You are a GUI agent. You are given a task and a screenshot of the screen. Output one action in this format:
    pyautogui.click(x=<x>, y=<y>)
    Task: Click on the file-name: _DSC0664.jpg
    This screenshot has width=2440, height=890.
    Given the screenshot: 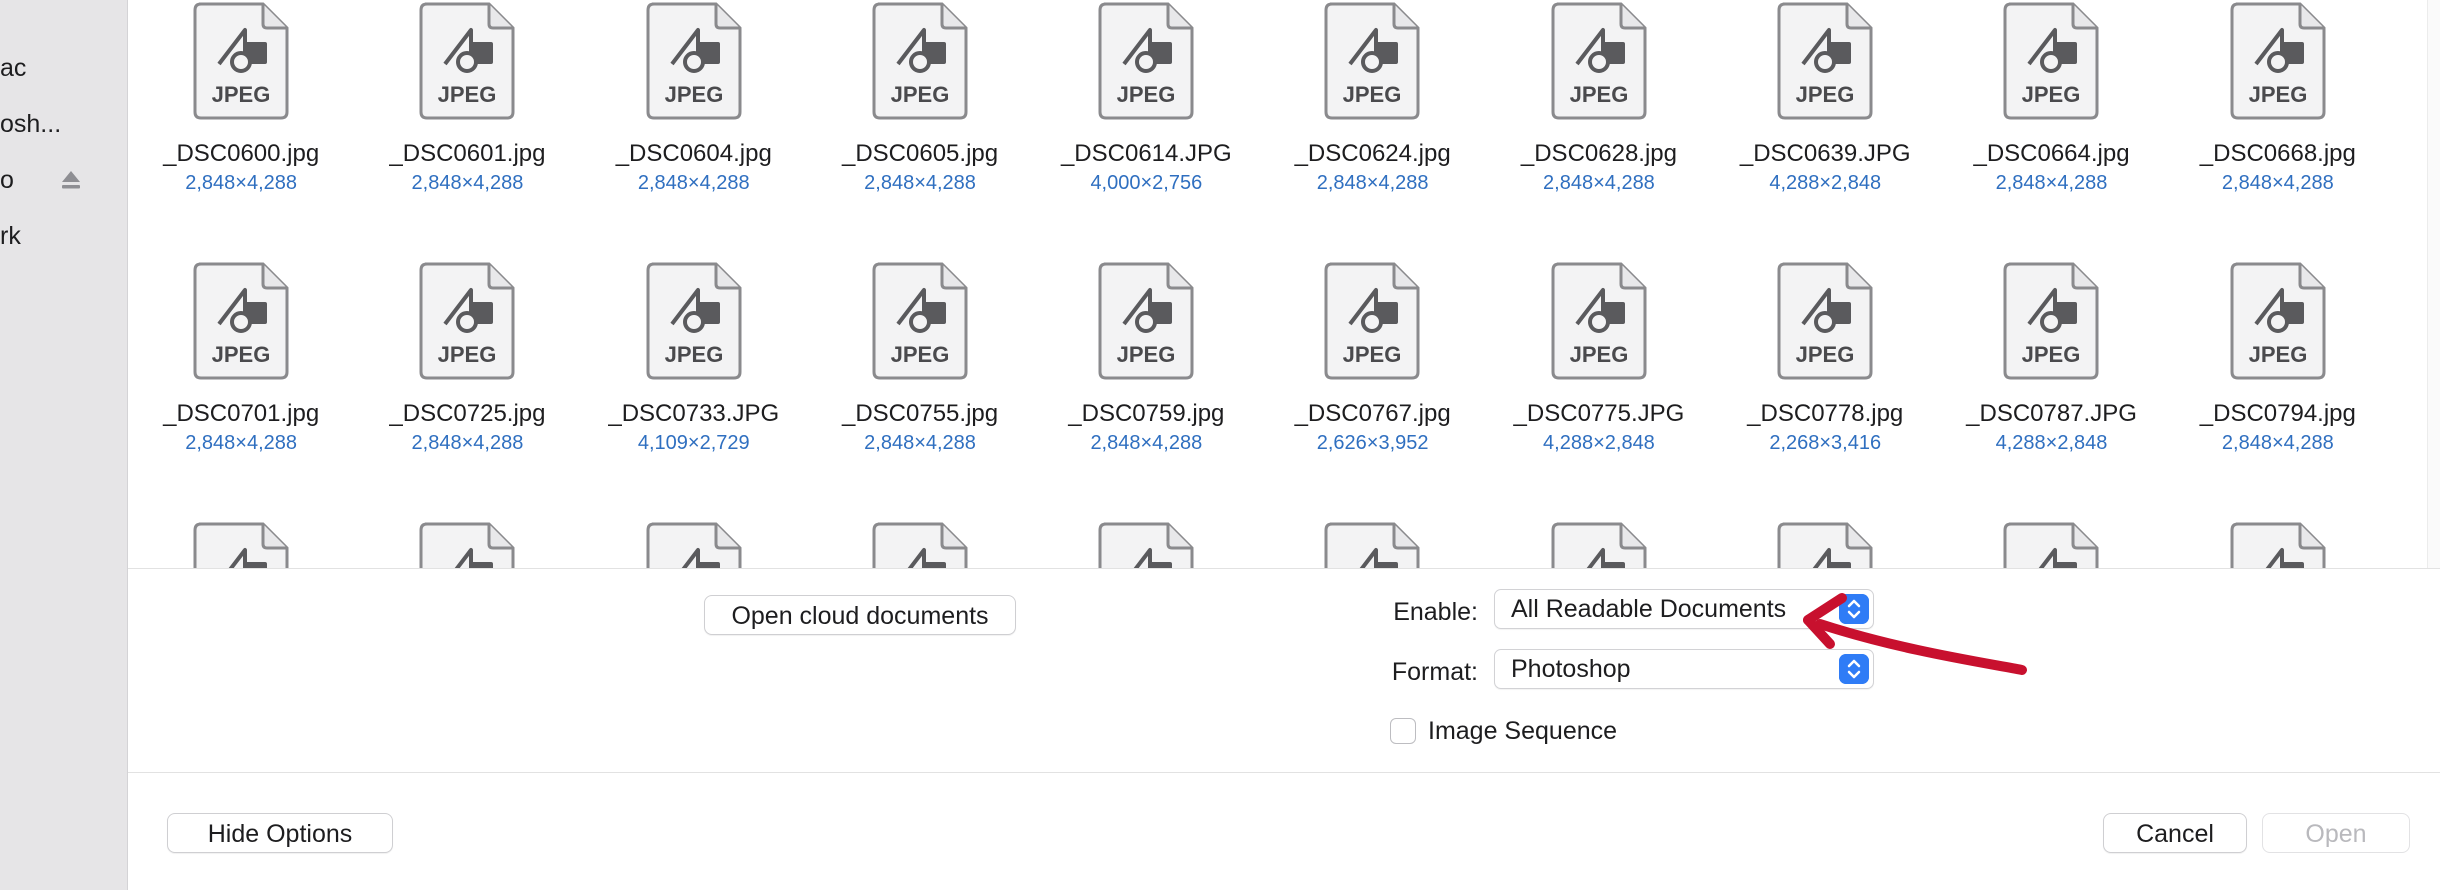 What is the action you would take?
    pyautogui.click(x=2051, y=153)
    